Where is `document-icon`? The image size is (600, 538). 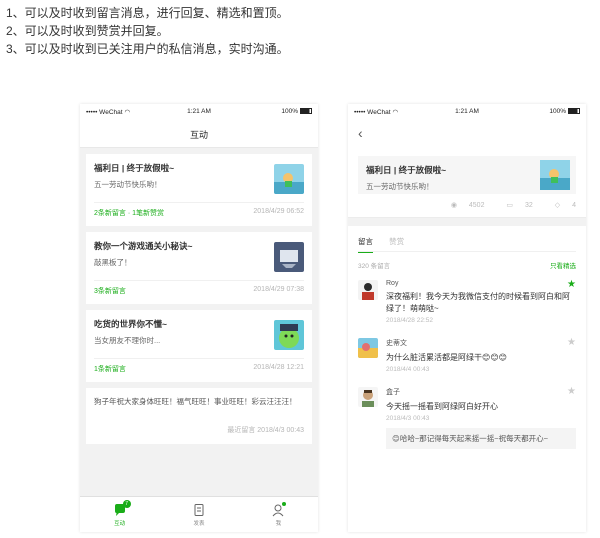 document-icon is located at coordinates (199, 510).